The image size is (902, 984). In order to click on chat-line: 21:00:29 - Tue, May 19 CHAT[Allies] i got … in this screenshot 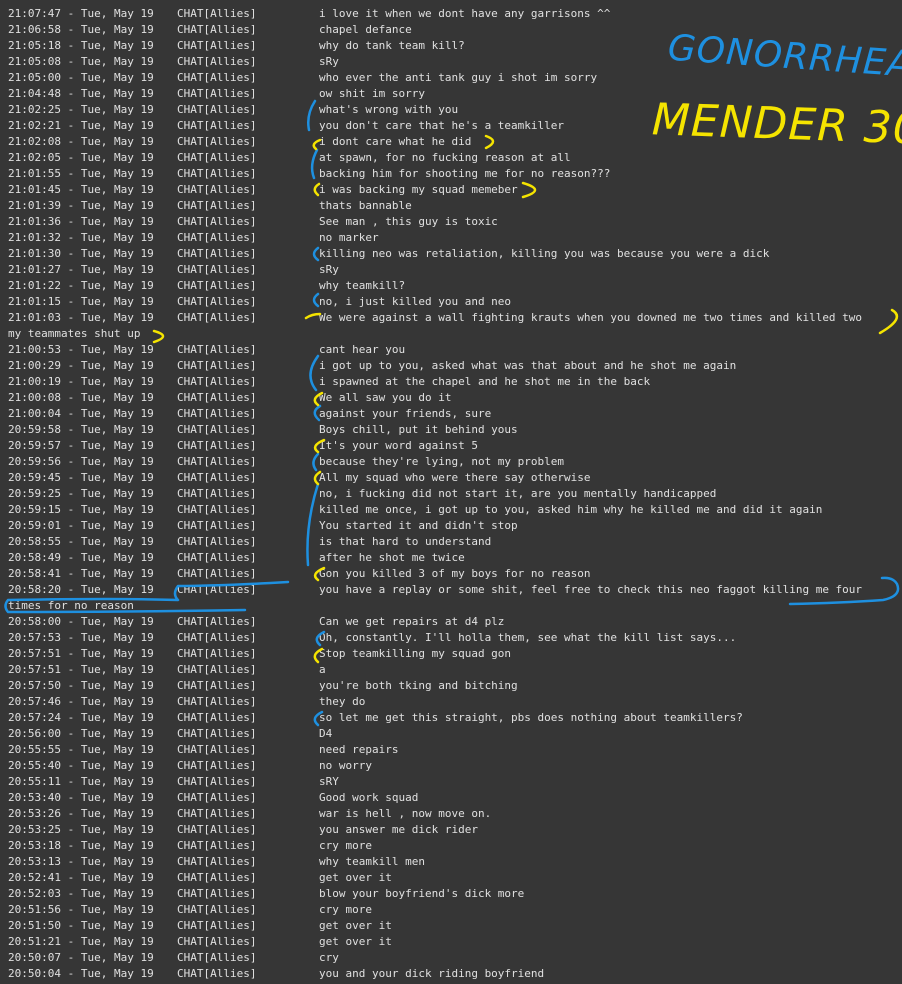, I will do `click(451, 366)`.